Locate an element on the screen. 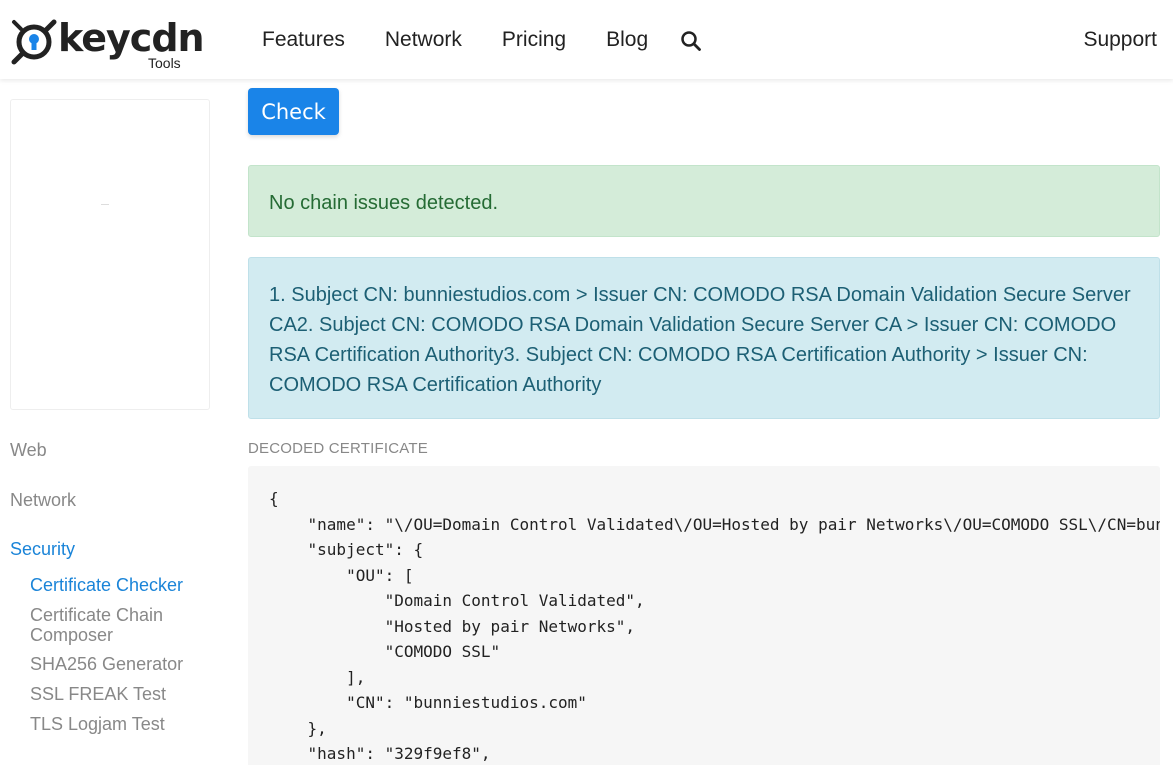 Image resolution: width=1173 pixels, height=765 pixels. nav-pricing: Pricing is located at coordinates (534, 40).